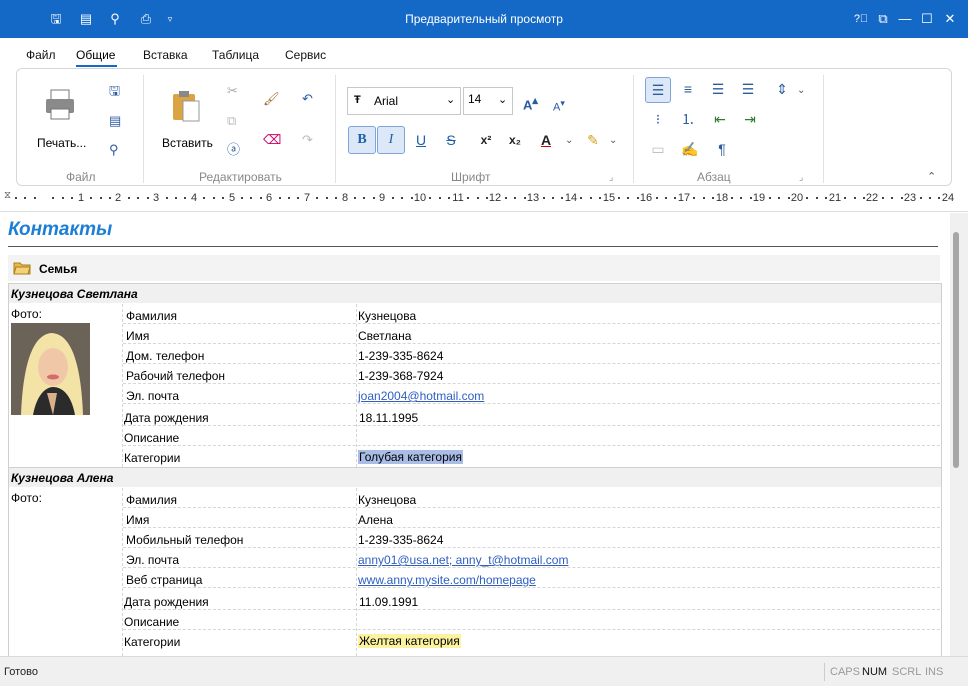 The height and width of the screenshot is (686, 968). I want to click on field-row: Дата рождения 11.09.1991, so click(531, 600).